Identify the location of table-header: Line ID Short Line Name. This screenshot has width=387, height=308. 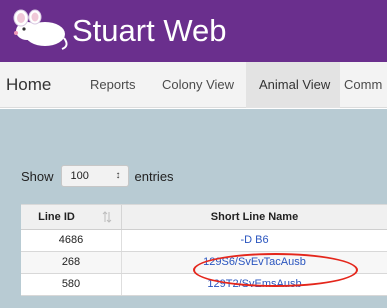
(204, 217).